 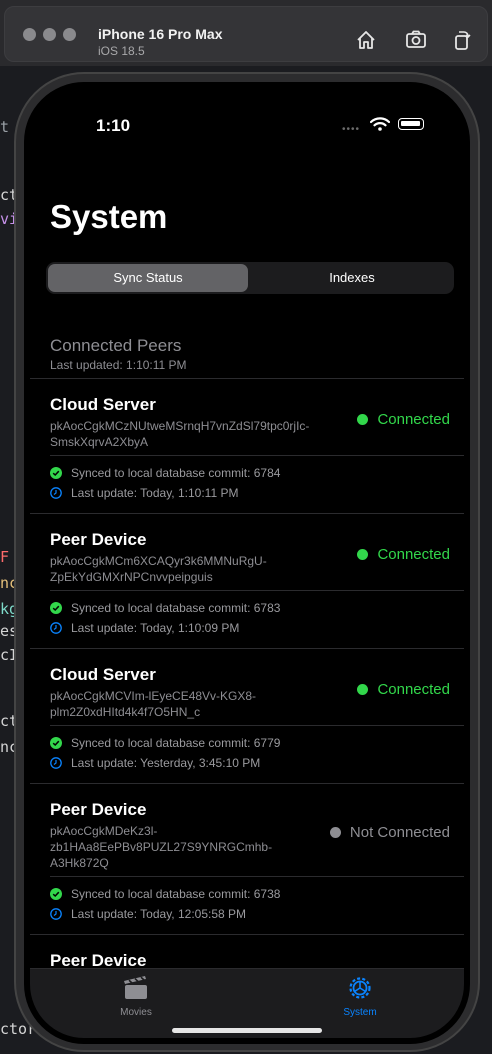 I want to click on synced-commit-line: Synced to local database commit: 6783, so click(x=165, y=608).